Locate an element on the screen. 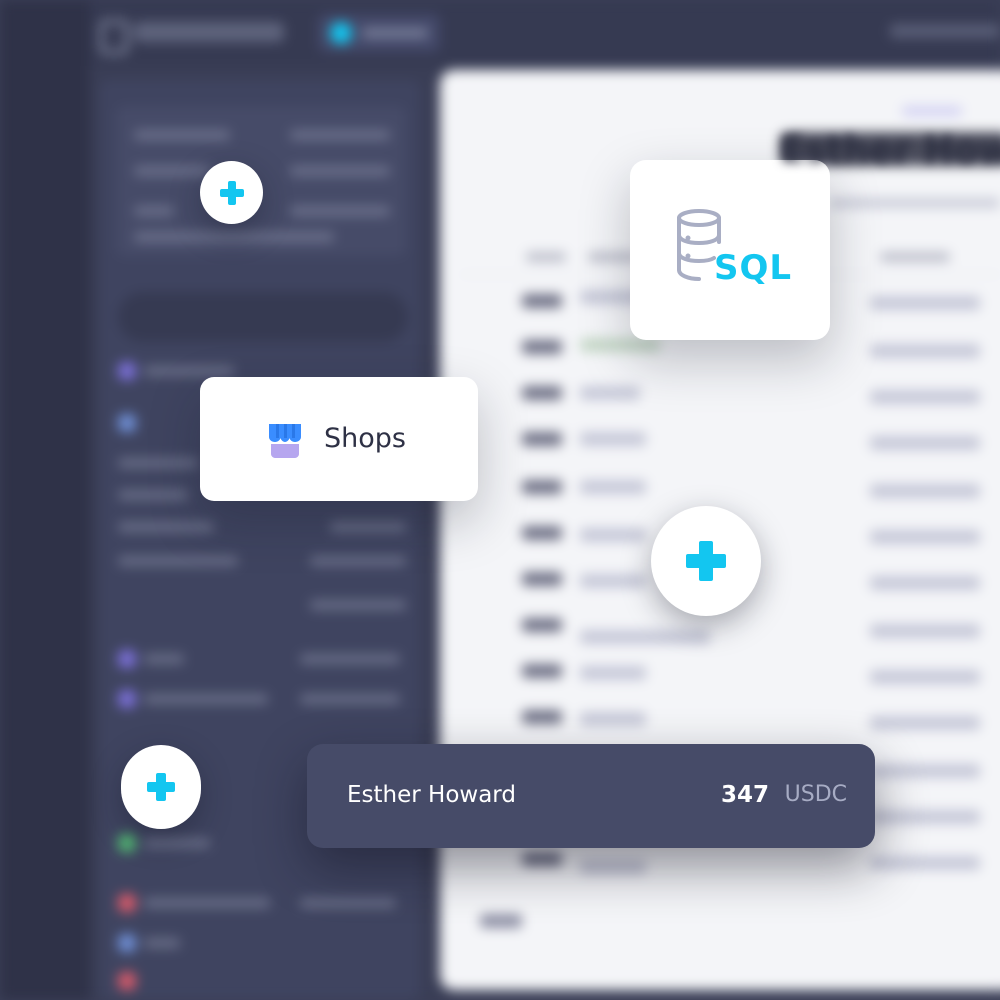  payout-recipient-name: Esther Howard is located at coordinates (431, 795).